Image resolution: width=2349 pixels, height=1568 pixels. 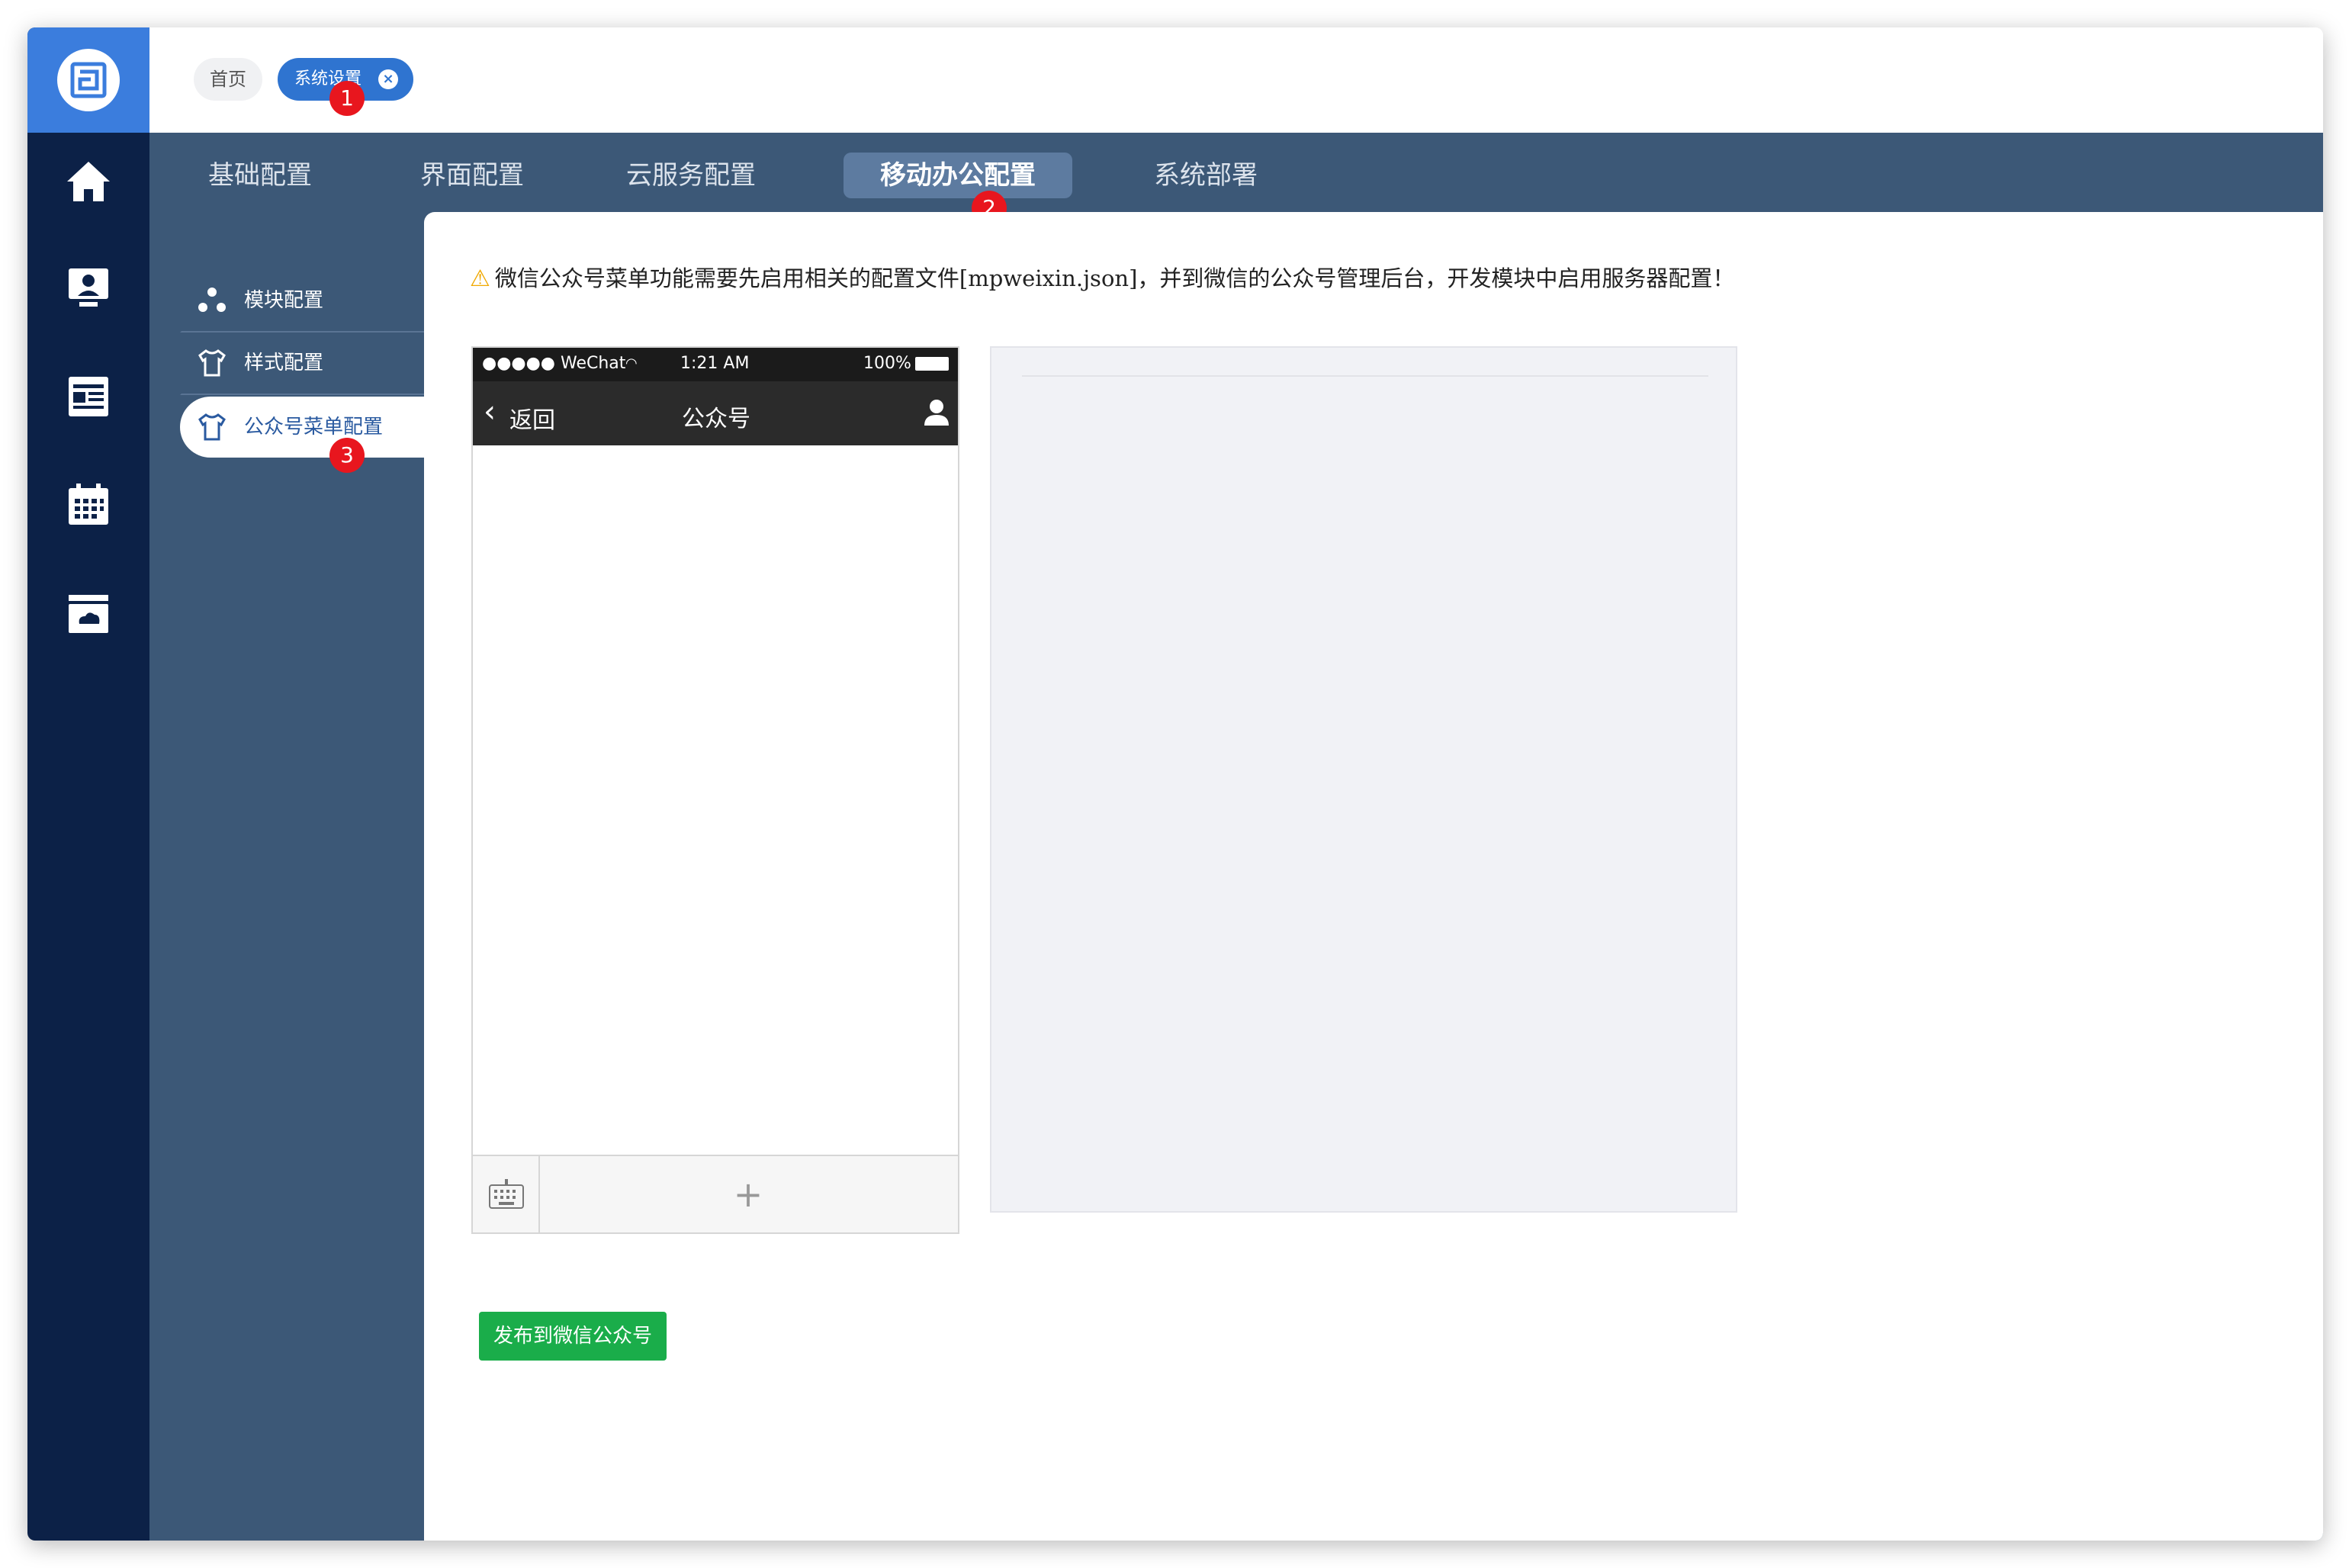 What do you see at coordinates (1365, 376) in the screenshot?
I see `divider` at bounding box center [1365, 376].